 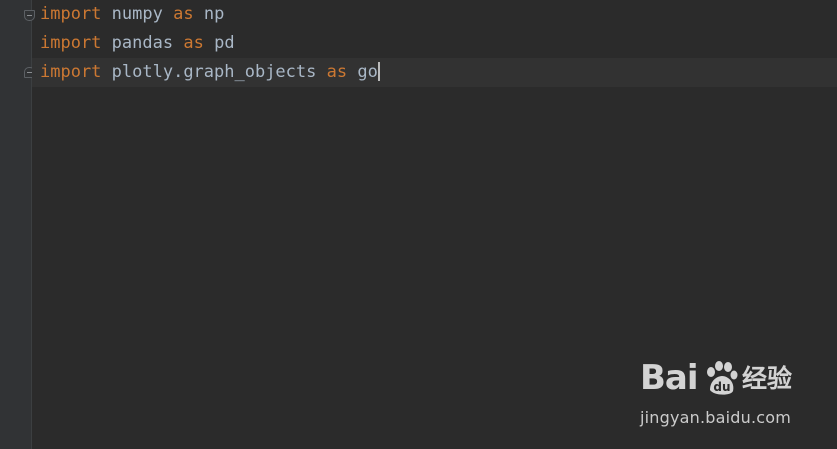 What do you see at coordinates (29, 15) in the screenshot?
I see `fold-start-icon` at bounding box center [29, 15].